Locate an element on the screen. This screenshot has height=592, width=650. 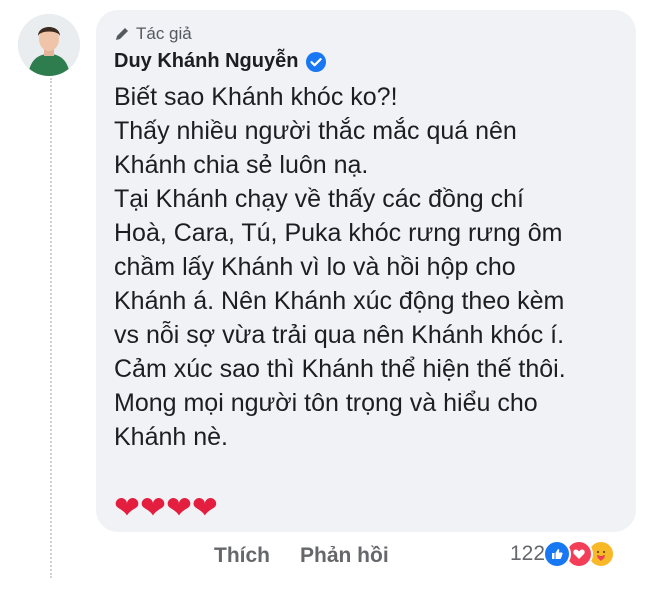
comment-line: chầm lấy Khánh vì lo và hồi hộp cho is located at coordinates (315, 267).